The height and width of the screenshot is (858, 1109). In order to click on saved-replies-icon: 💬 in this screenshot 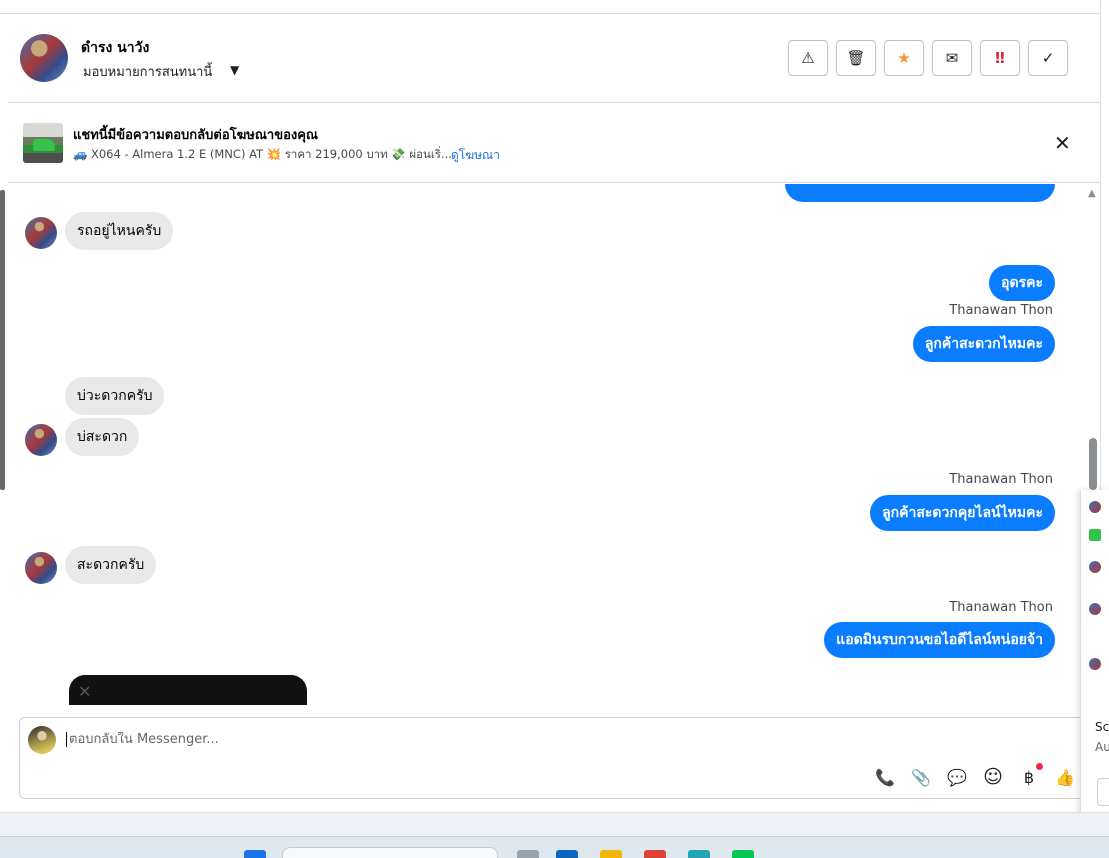, I will do `click(957, 777)`.